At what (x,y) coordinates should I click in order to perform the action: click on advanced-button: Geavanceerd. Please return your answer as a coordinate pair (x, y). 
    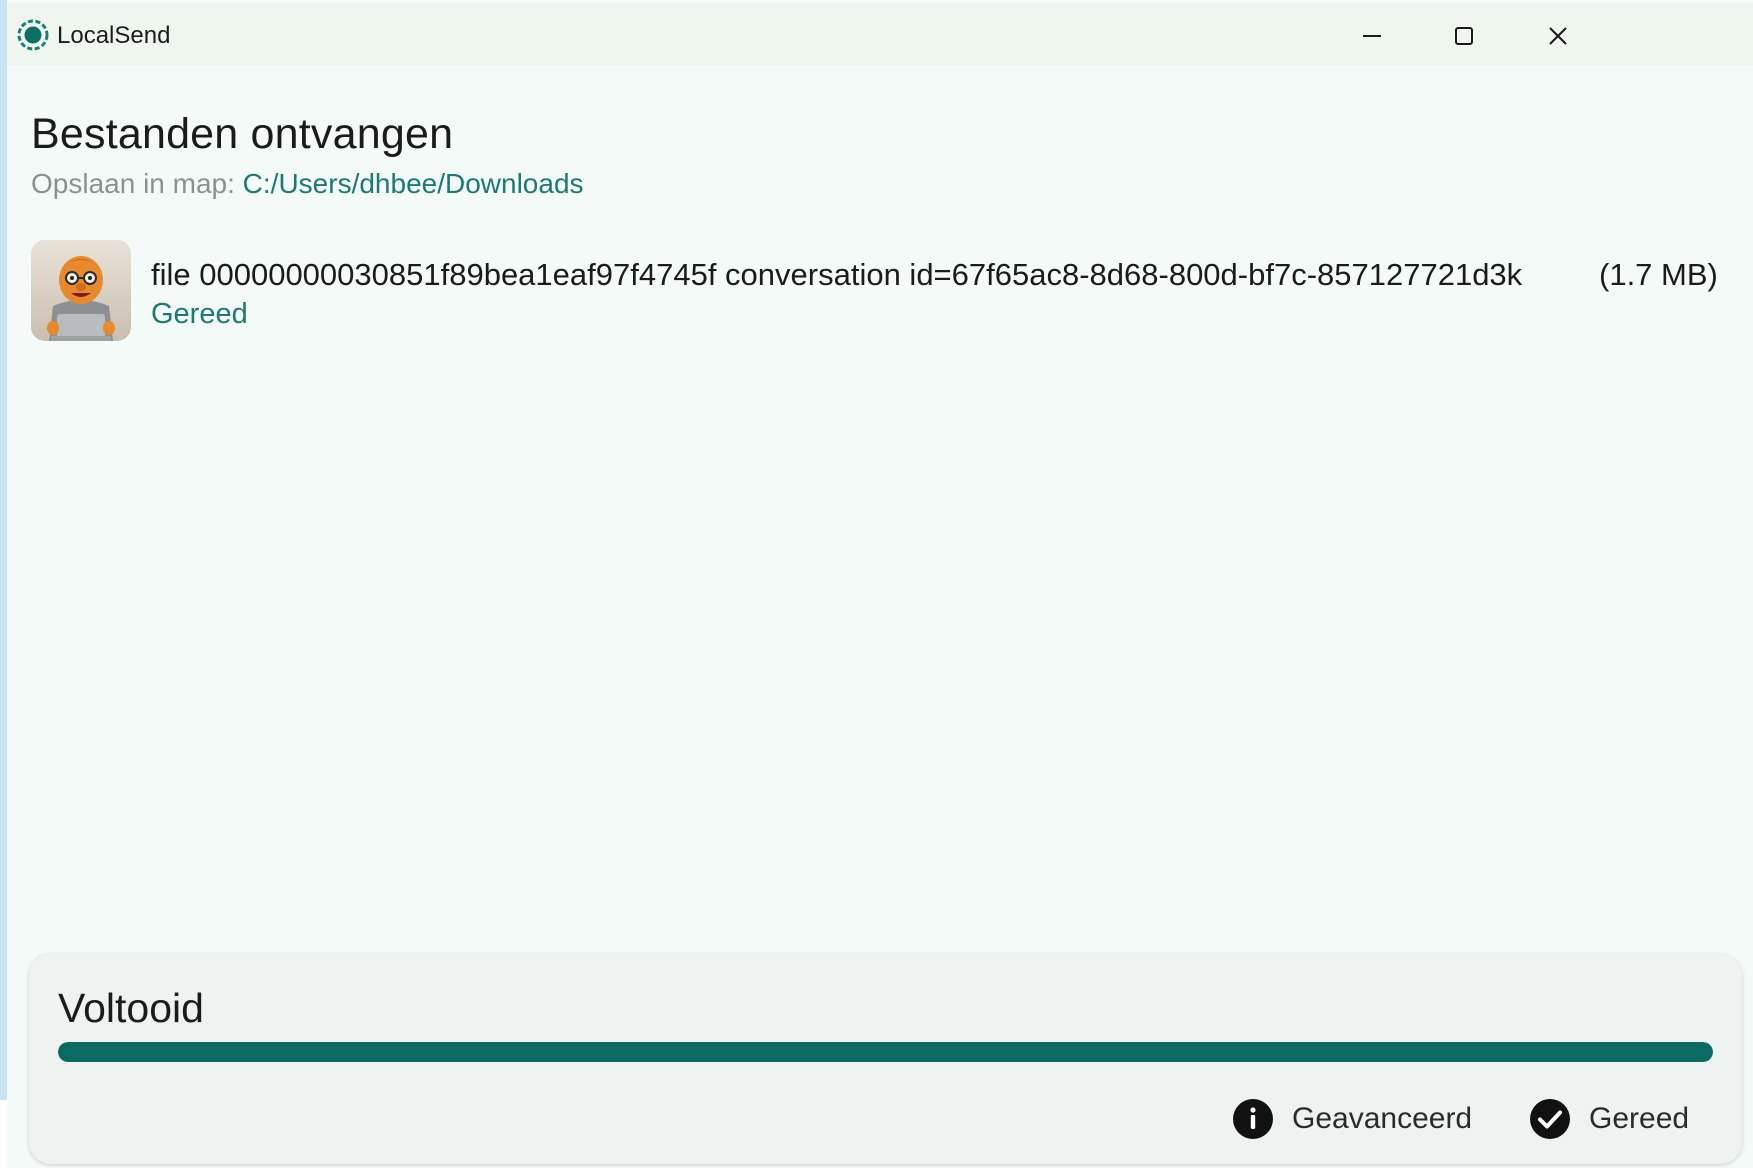
    Looking at the image, I should click on (1352, 1119).